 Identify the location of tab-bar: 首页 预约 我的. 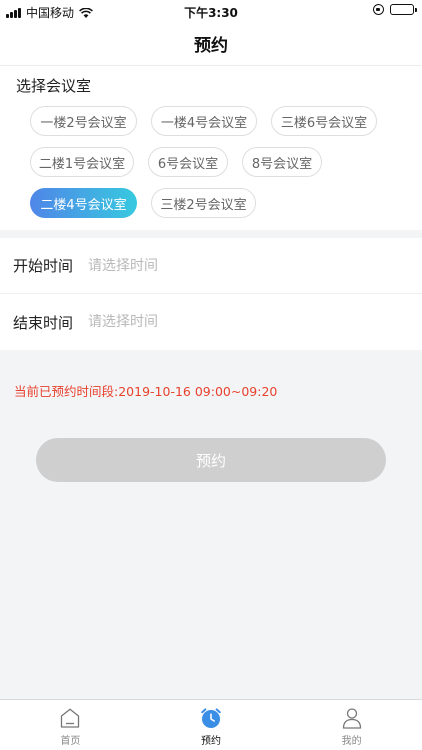
(211, 724).